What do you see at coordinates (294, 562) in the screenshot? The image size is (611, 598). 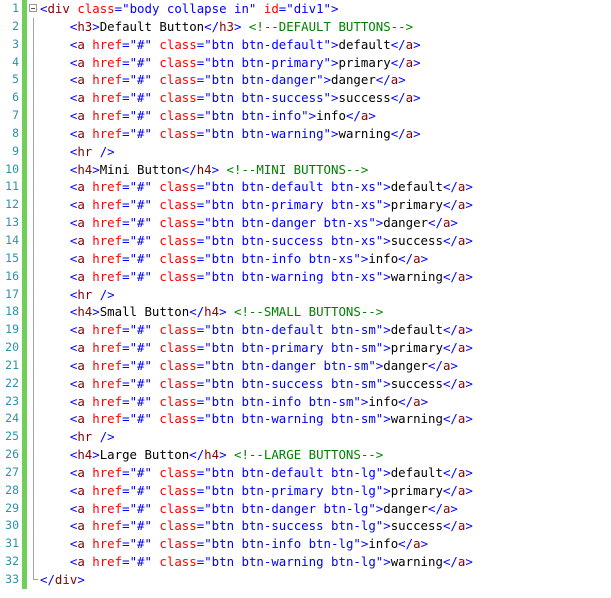 I see `token-val: "btn btn-warning btn-lg"` at bounding box center [294, 562].